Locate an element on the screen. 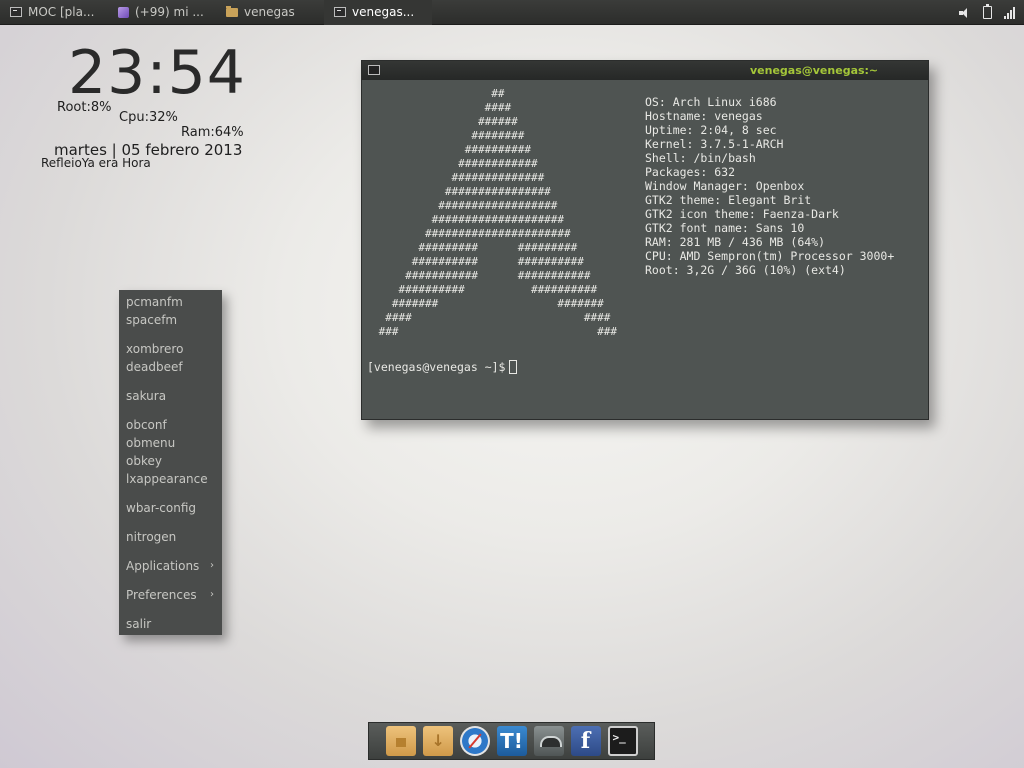 The width and height of the screenshot is (1024, 768). sysinfo-line: OS: Arch Linux i686 is located at coordinates (711, 102).